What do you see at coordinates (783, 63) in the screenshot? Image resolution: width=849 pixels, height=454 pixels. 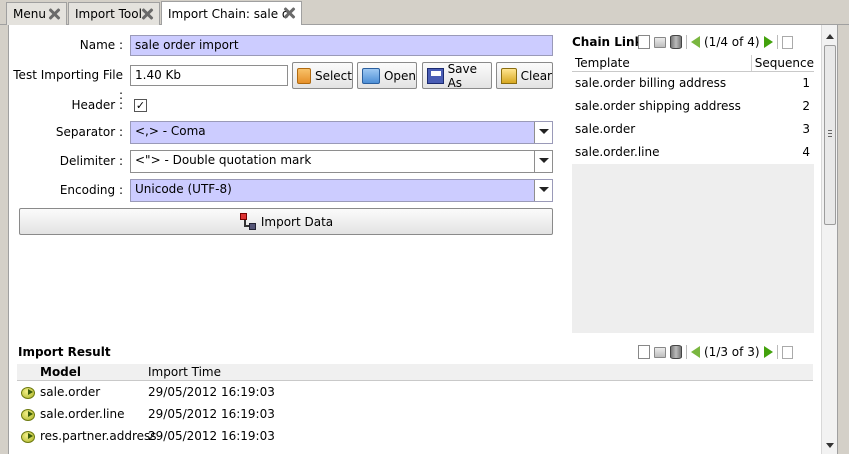 I see `column-sequence: Sequence` at bounding box center [783, 63].